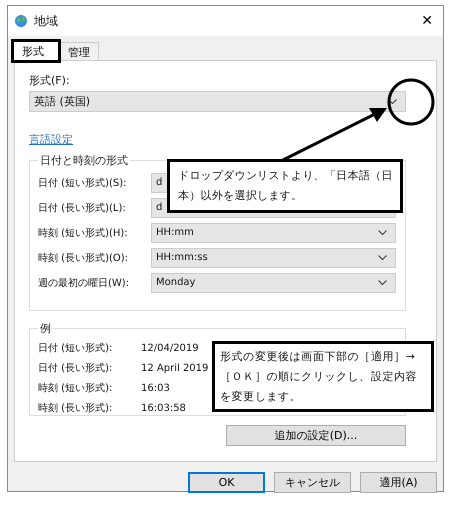 The image size is (453, 517). What do you see at coordinates (76, 348) in the screenshot?
I see `field-label: 日付 (短い形式):` at bounding box center [76, 348].